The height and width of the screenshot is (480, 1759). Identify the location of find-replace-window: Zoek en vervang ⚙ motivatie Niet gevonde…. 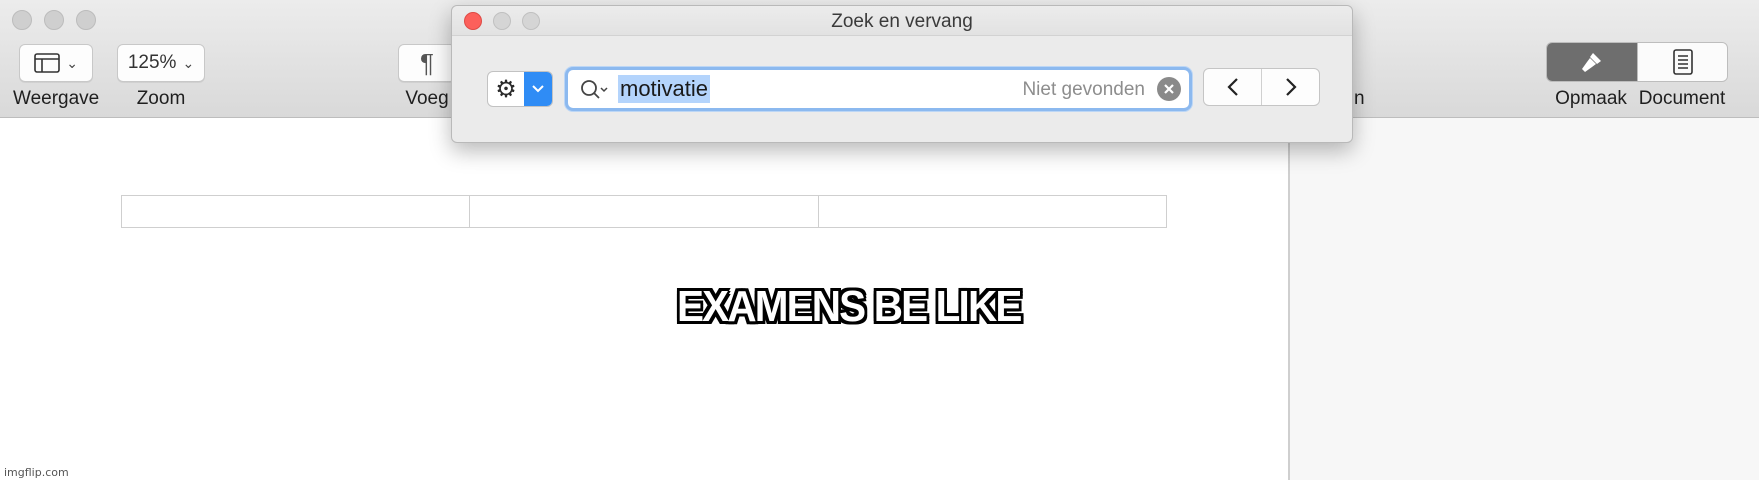
(902, 74).